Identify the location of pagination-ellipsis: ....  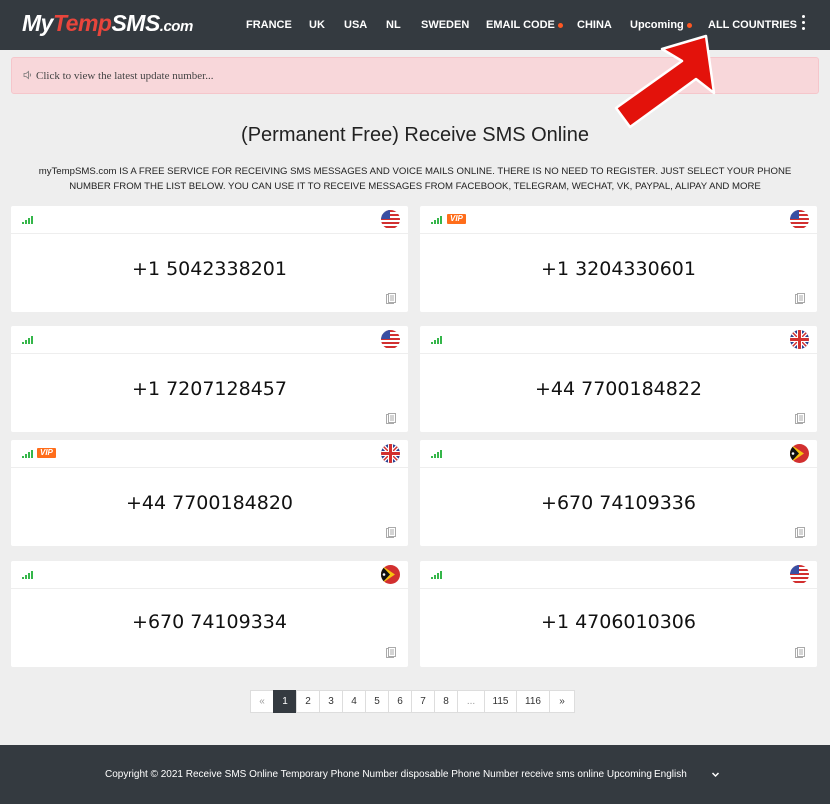
(471, 701).